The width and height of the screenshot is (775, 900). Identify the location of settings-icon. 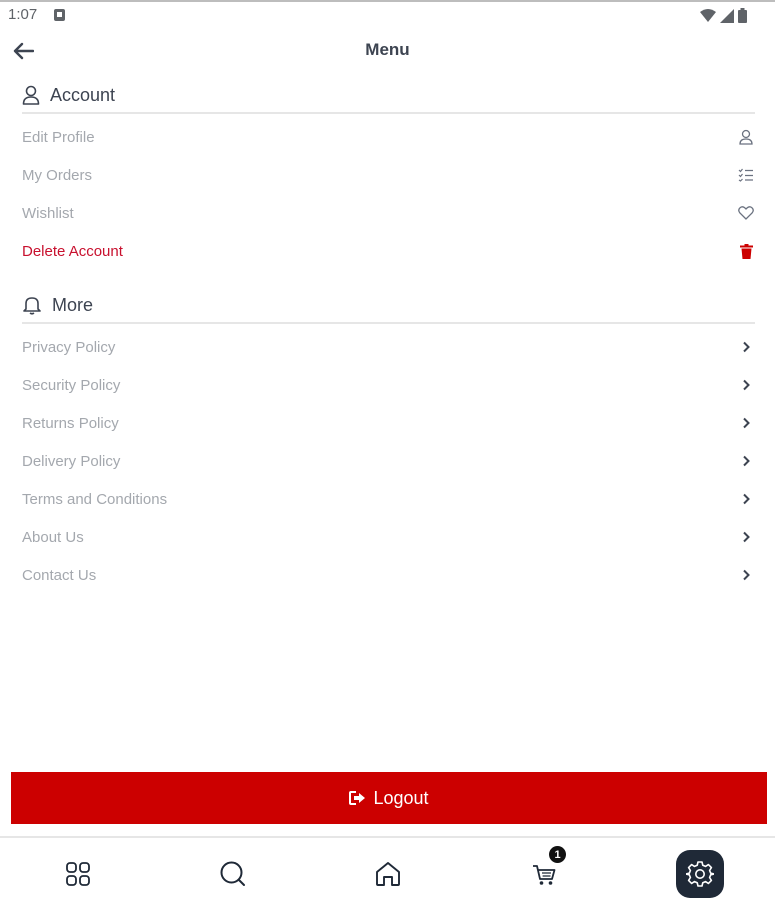
(700, 874).